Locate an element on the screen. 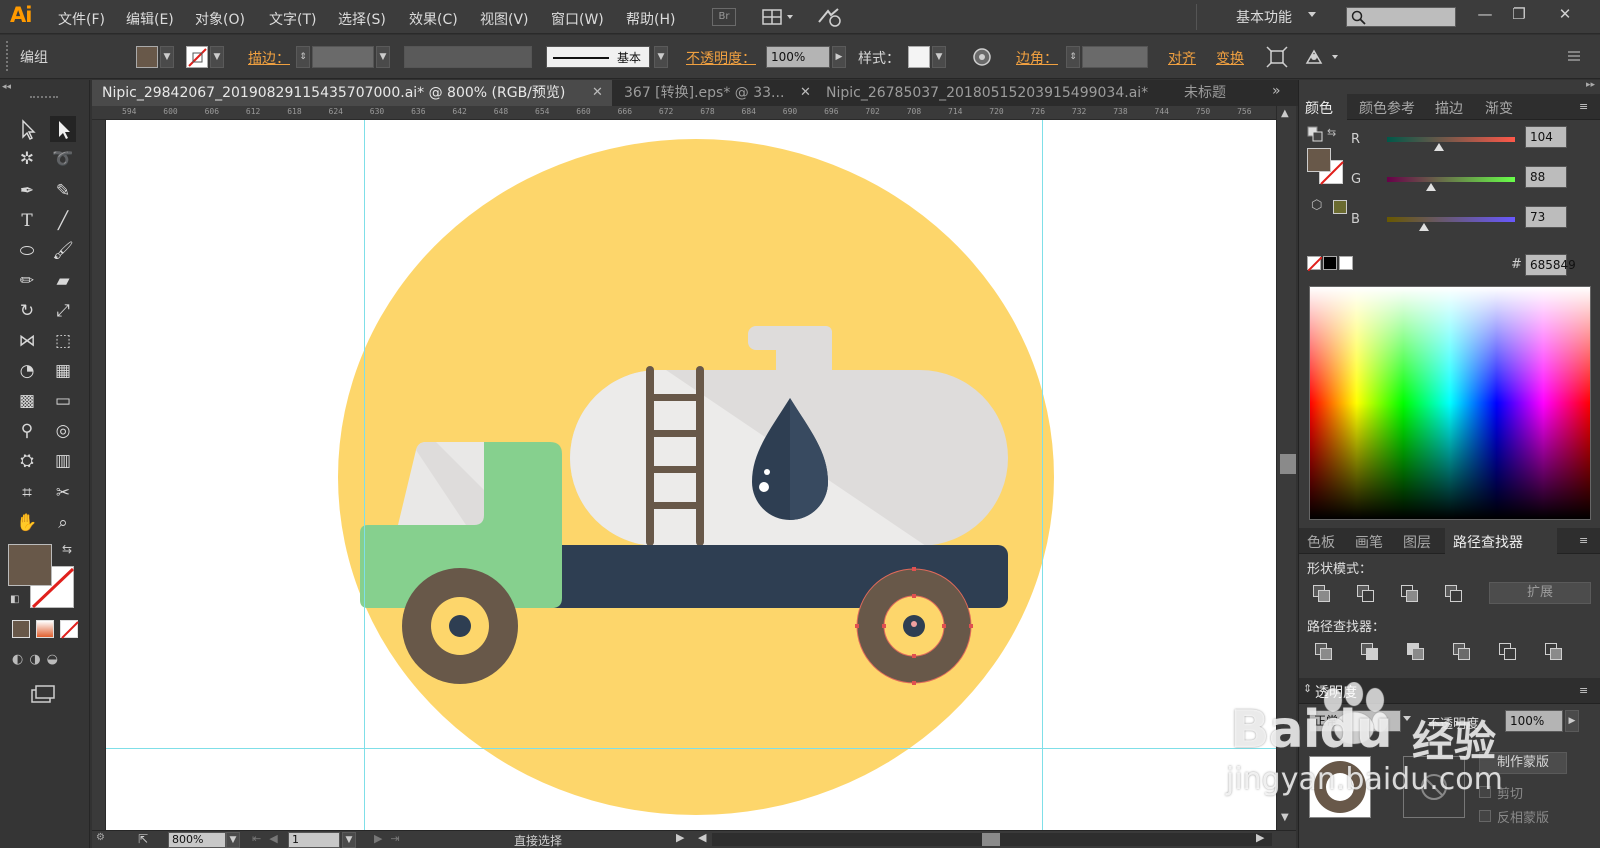 The width and height of the screenshot is (1600, 848). panel-fill-front is located at coordinates (1319, 160).